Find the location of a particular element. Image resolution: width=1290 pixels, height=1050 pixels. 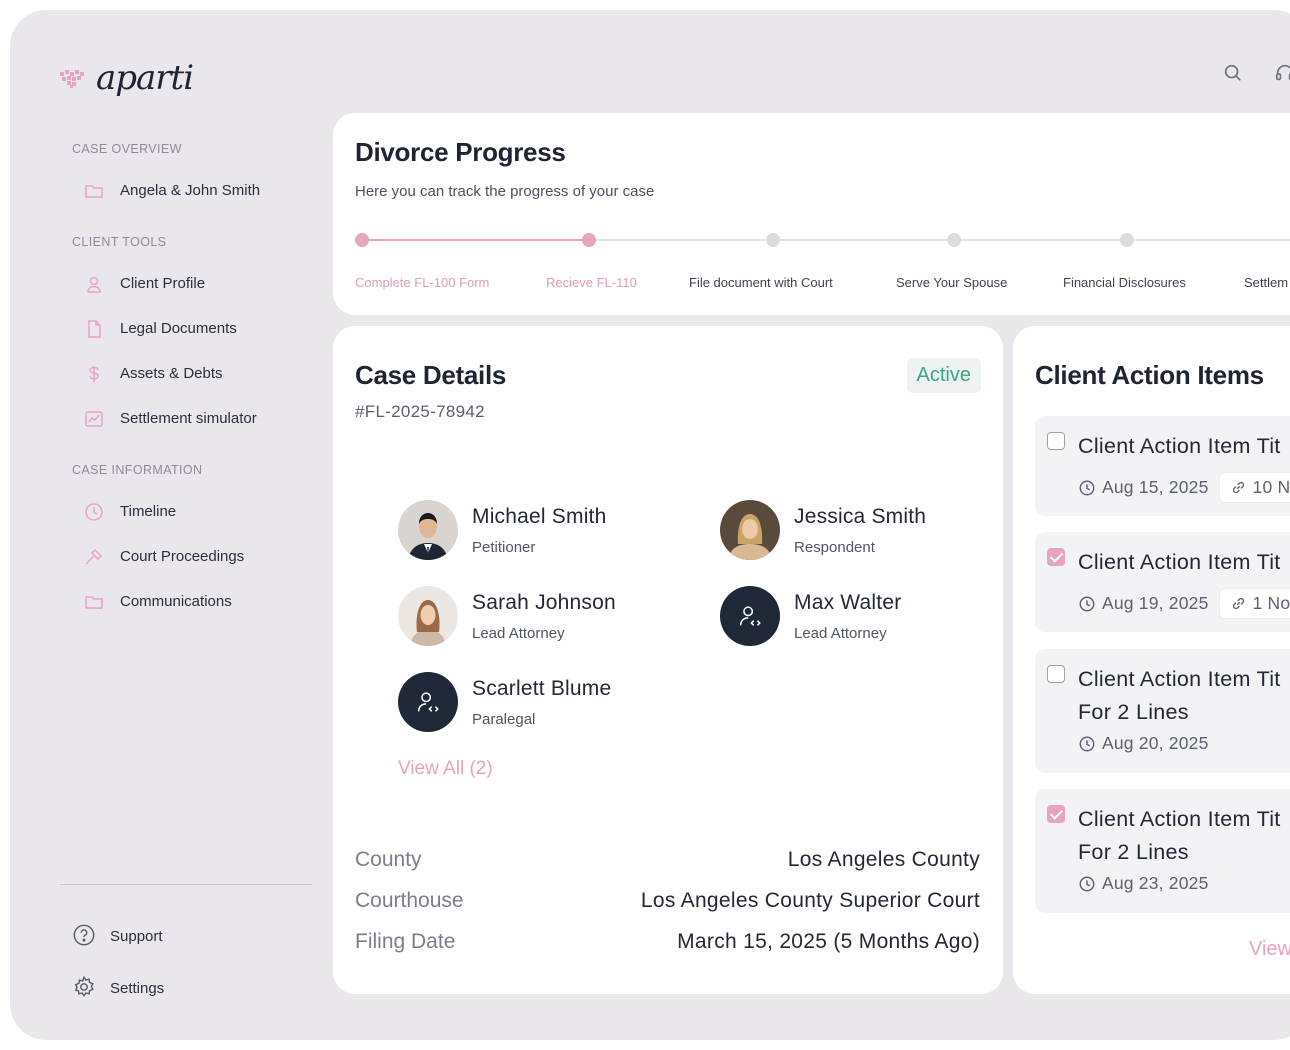

view-all-link: View All (2) is located at coordinates (445, 769).